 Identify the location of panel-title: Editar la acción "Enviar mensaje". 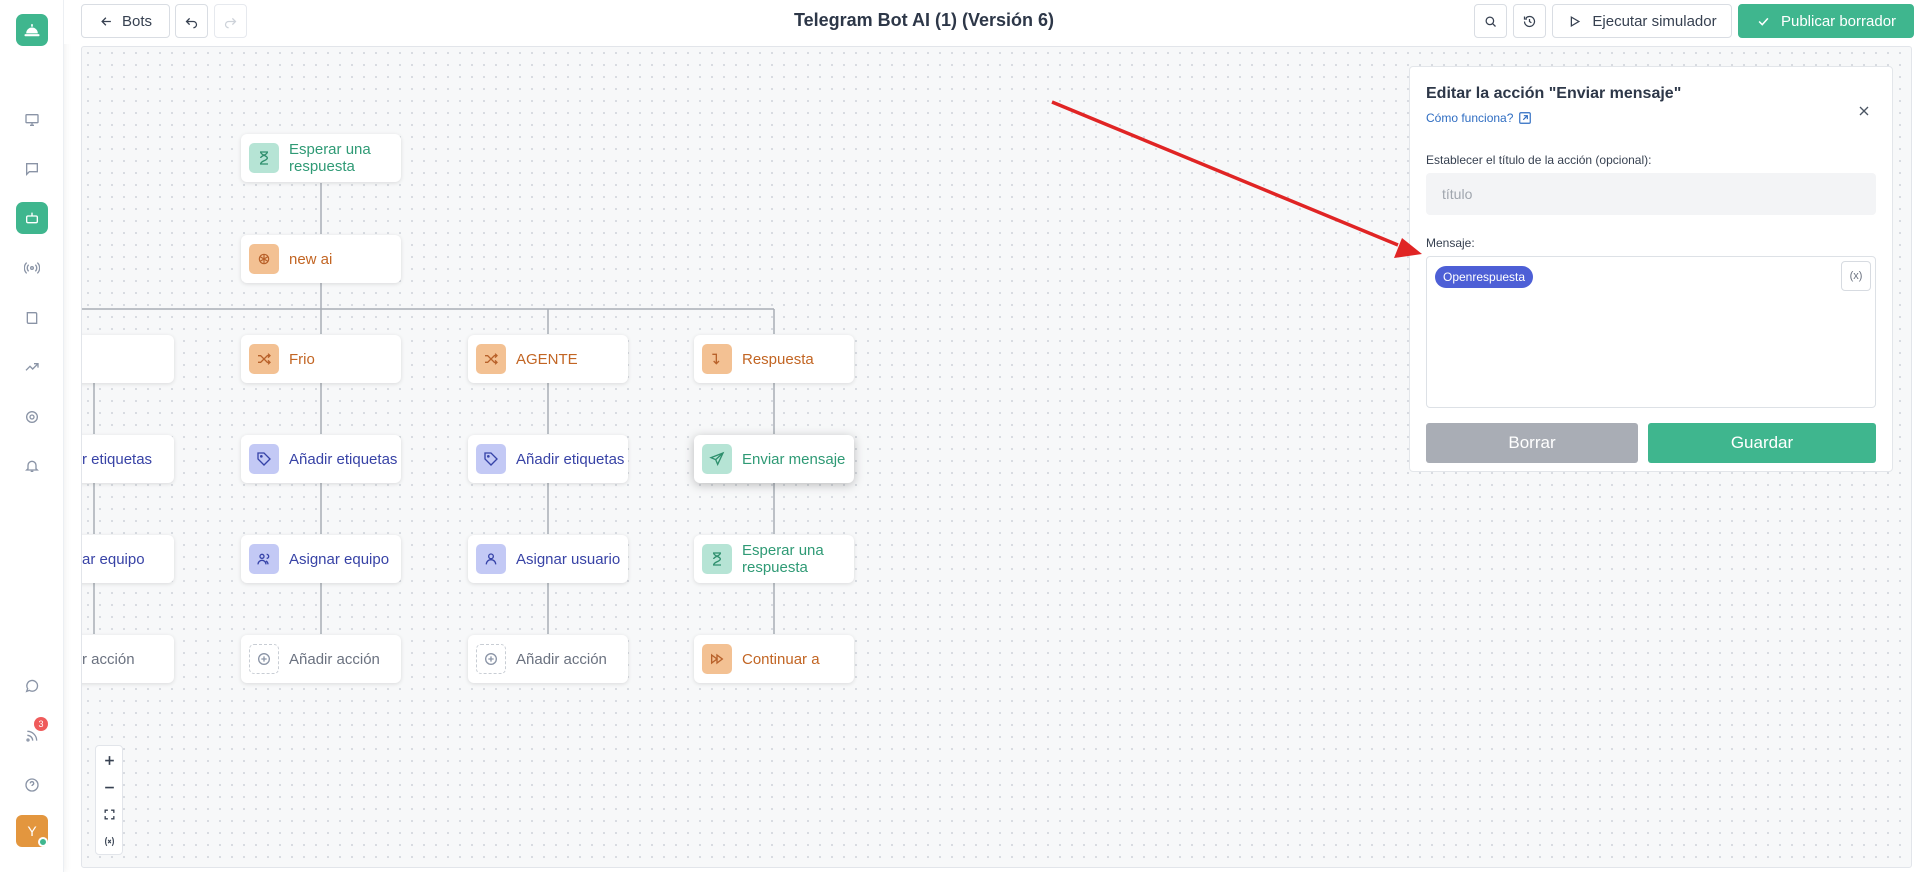
(1554, 93).